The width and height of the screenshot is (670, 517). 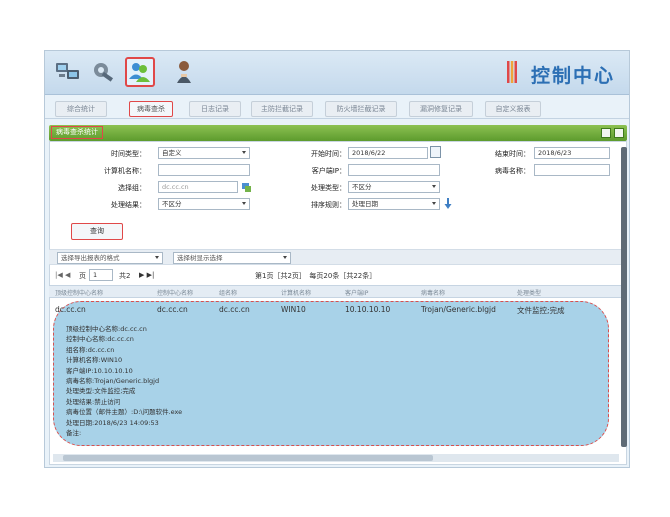 I want to click on export-format-select: 选择导出报表的格式, so click(x=110, y=258).